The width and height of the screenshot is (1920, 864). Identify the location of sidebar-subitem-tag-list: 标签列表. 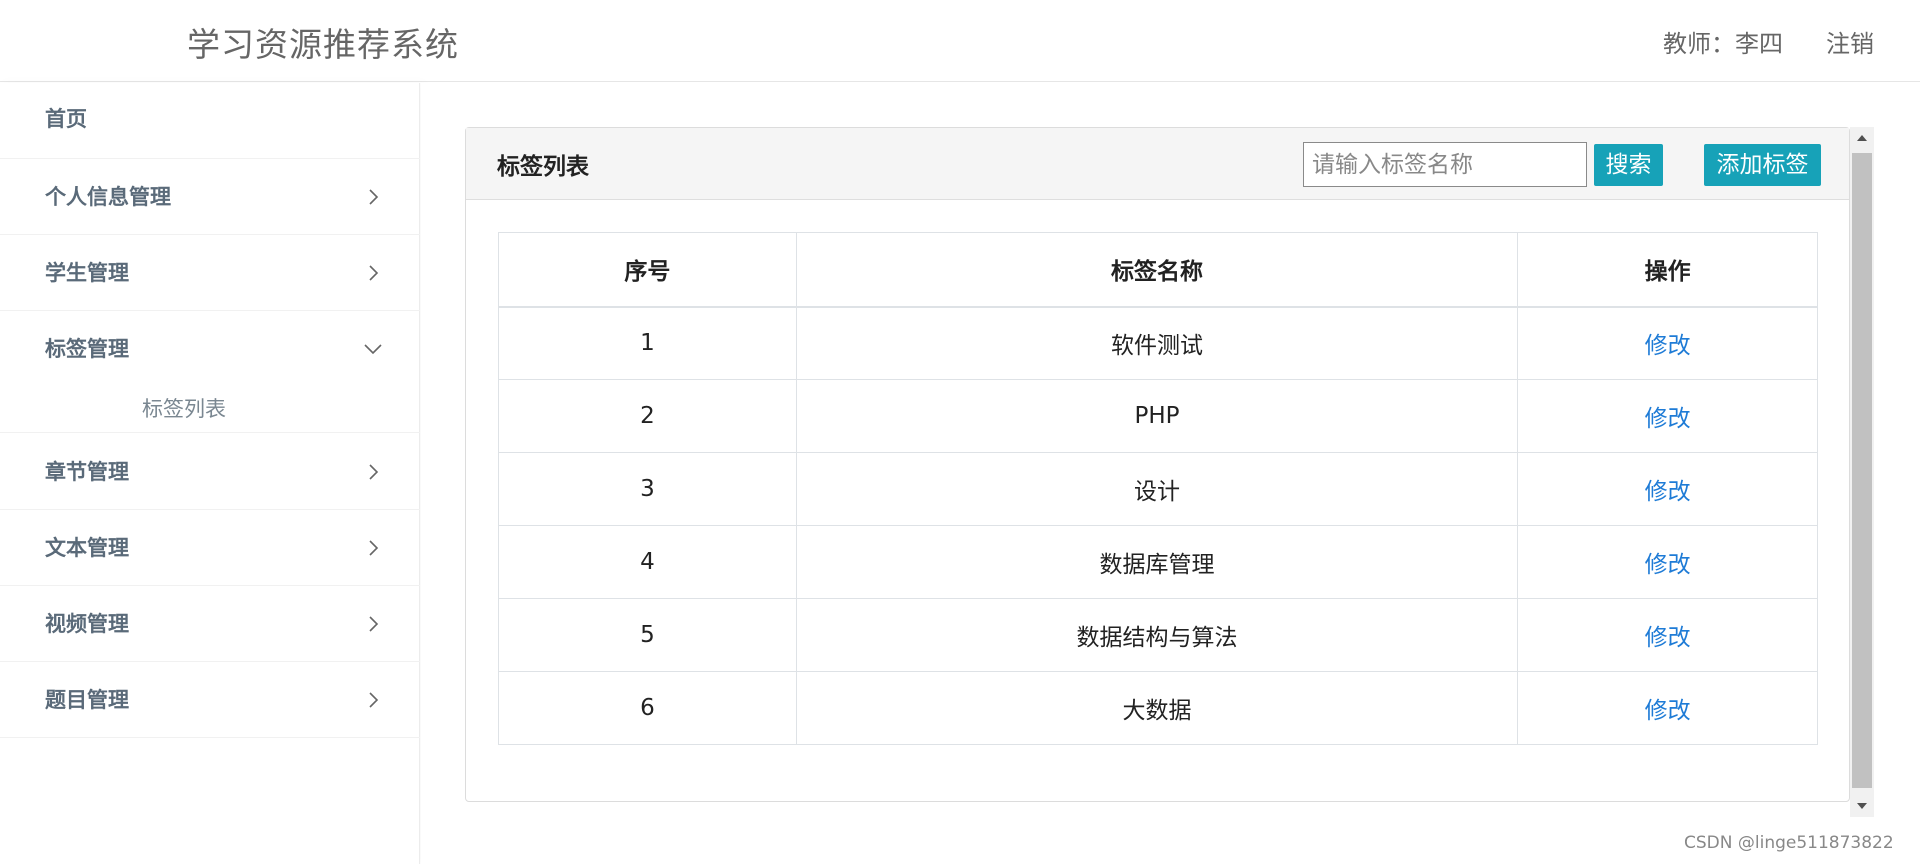
(210, 407).